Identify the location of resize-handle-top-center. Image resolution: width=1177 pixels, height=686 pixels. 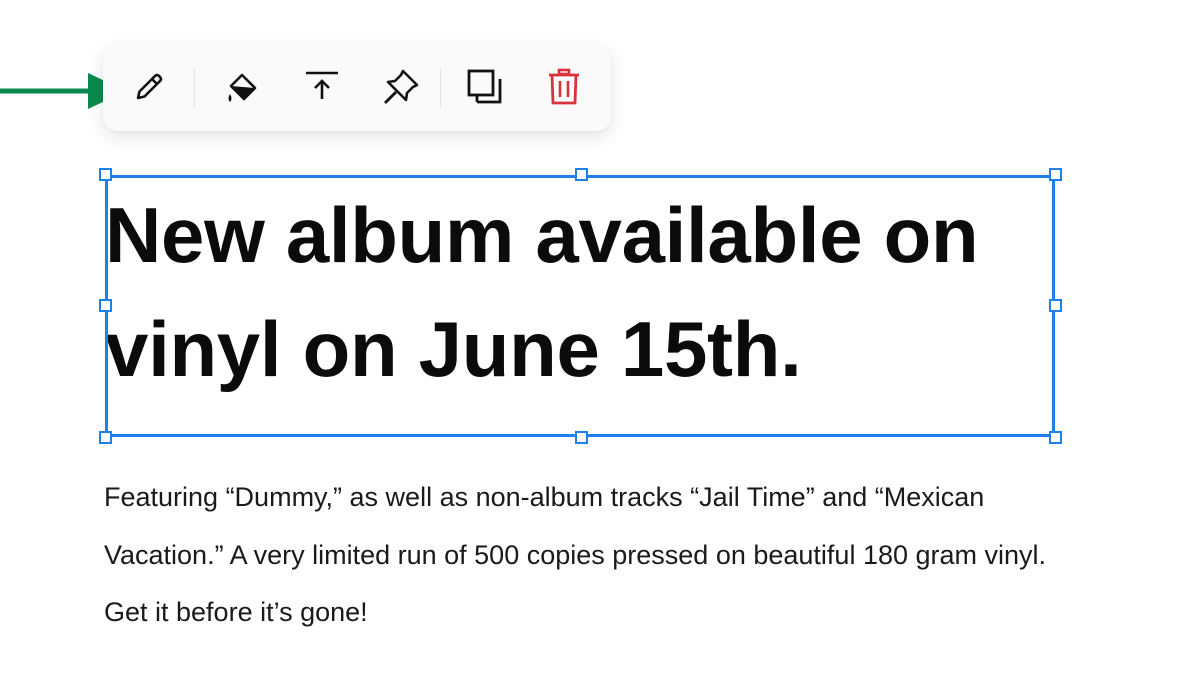
(581, 174).